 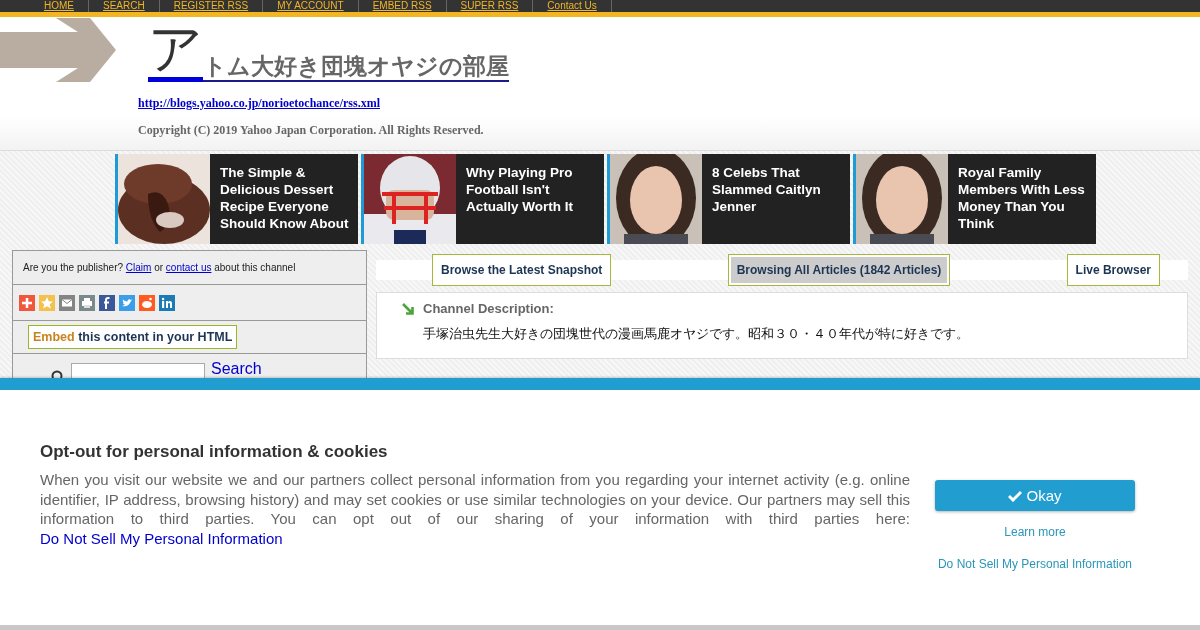 I want to click on nav-link: MY ACCOUNT, so click(x=311, y=6).